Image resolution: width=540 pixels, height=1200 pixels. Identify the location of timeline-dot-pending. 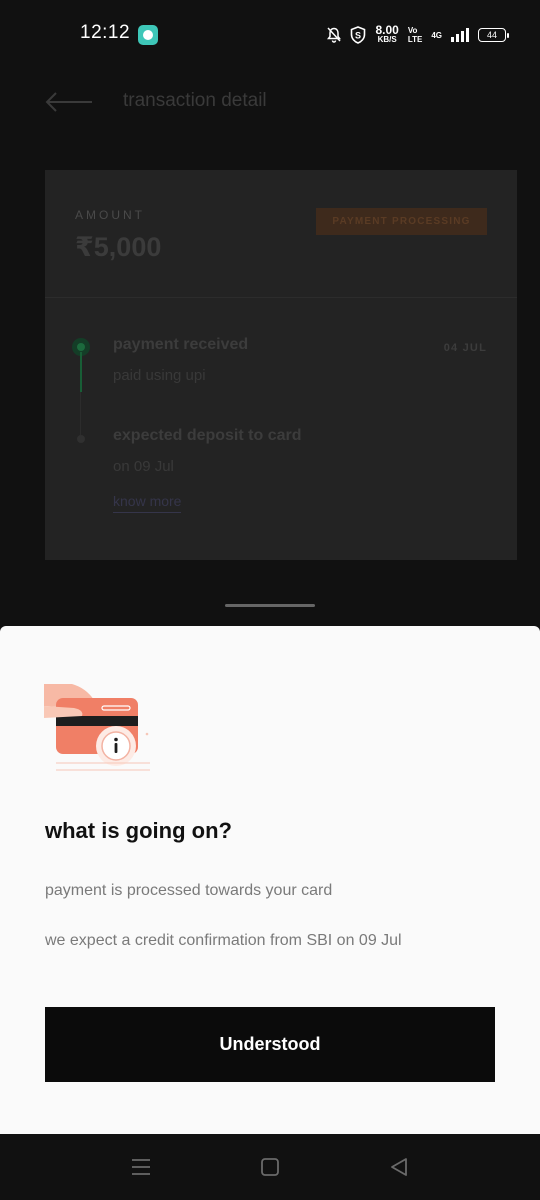
(81, 439).